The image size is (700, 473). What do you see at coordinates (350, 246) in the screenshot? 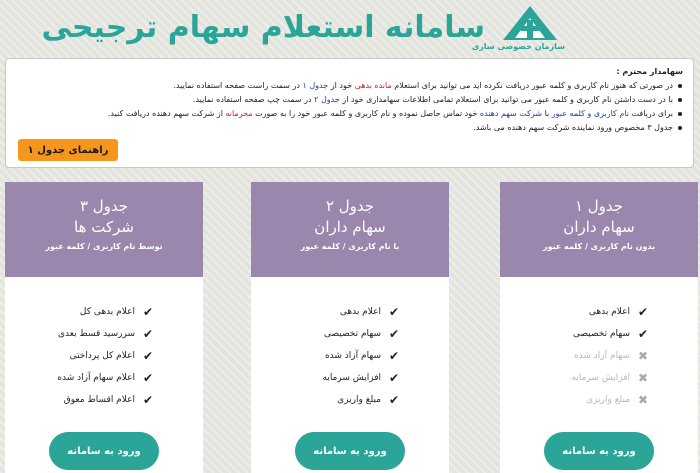
I see `card-description: با نام کاربری / کلمه عبور` at bounding box center [350, 246].